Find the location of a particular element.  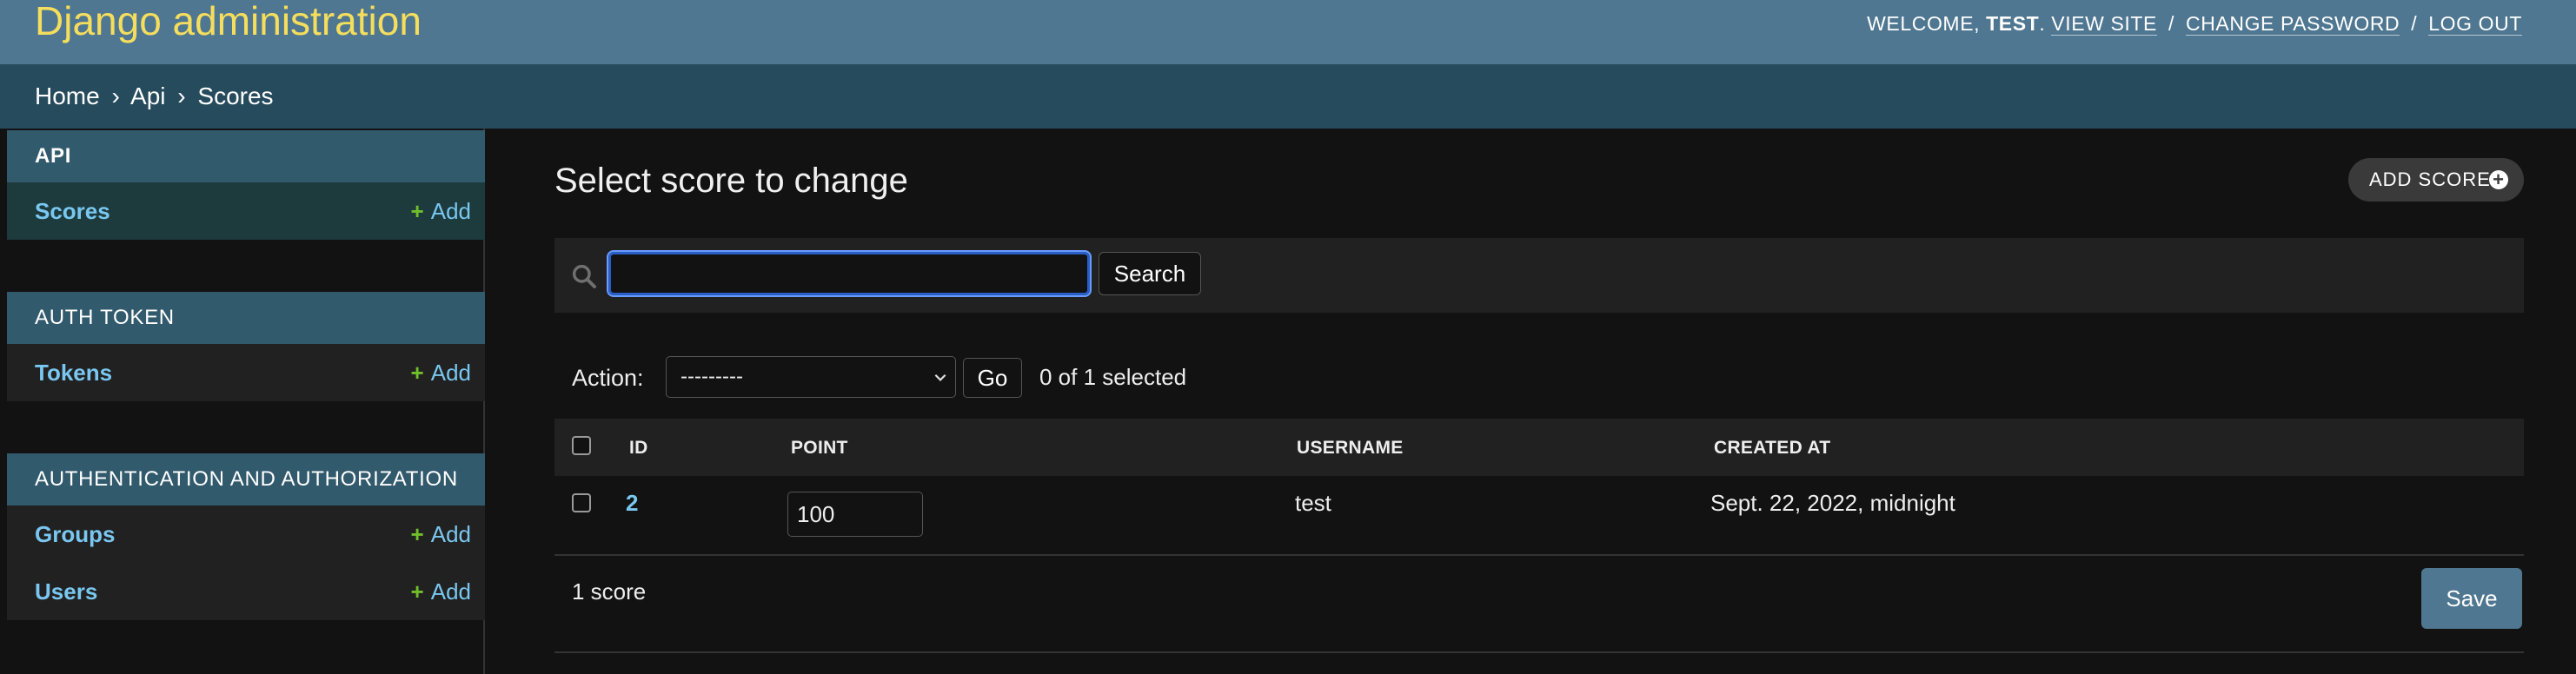

module-caption: AUTH TOKEN is located at coordinates (246, 318).